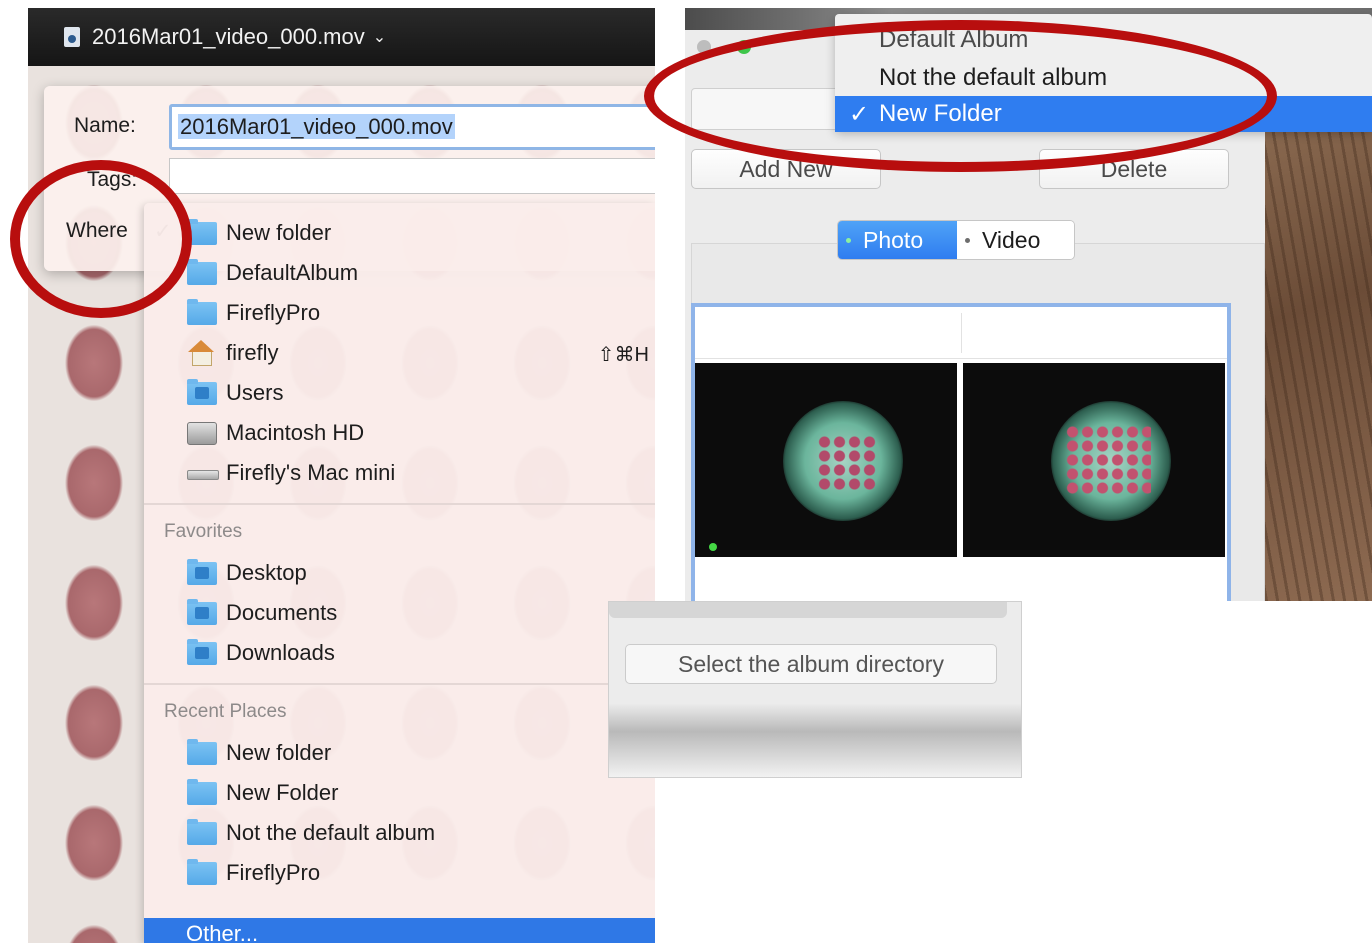 This screenshot has height=943, width=1372. What do you see at coordinates (940, 113) in the screenshot?
I see `popup-item-label: New Folder` at bounding box center [940, 113].